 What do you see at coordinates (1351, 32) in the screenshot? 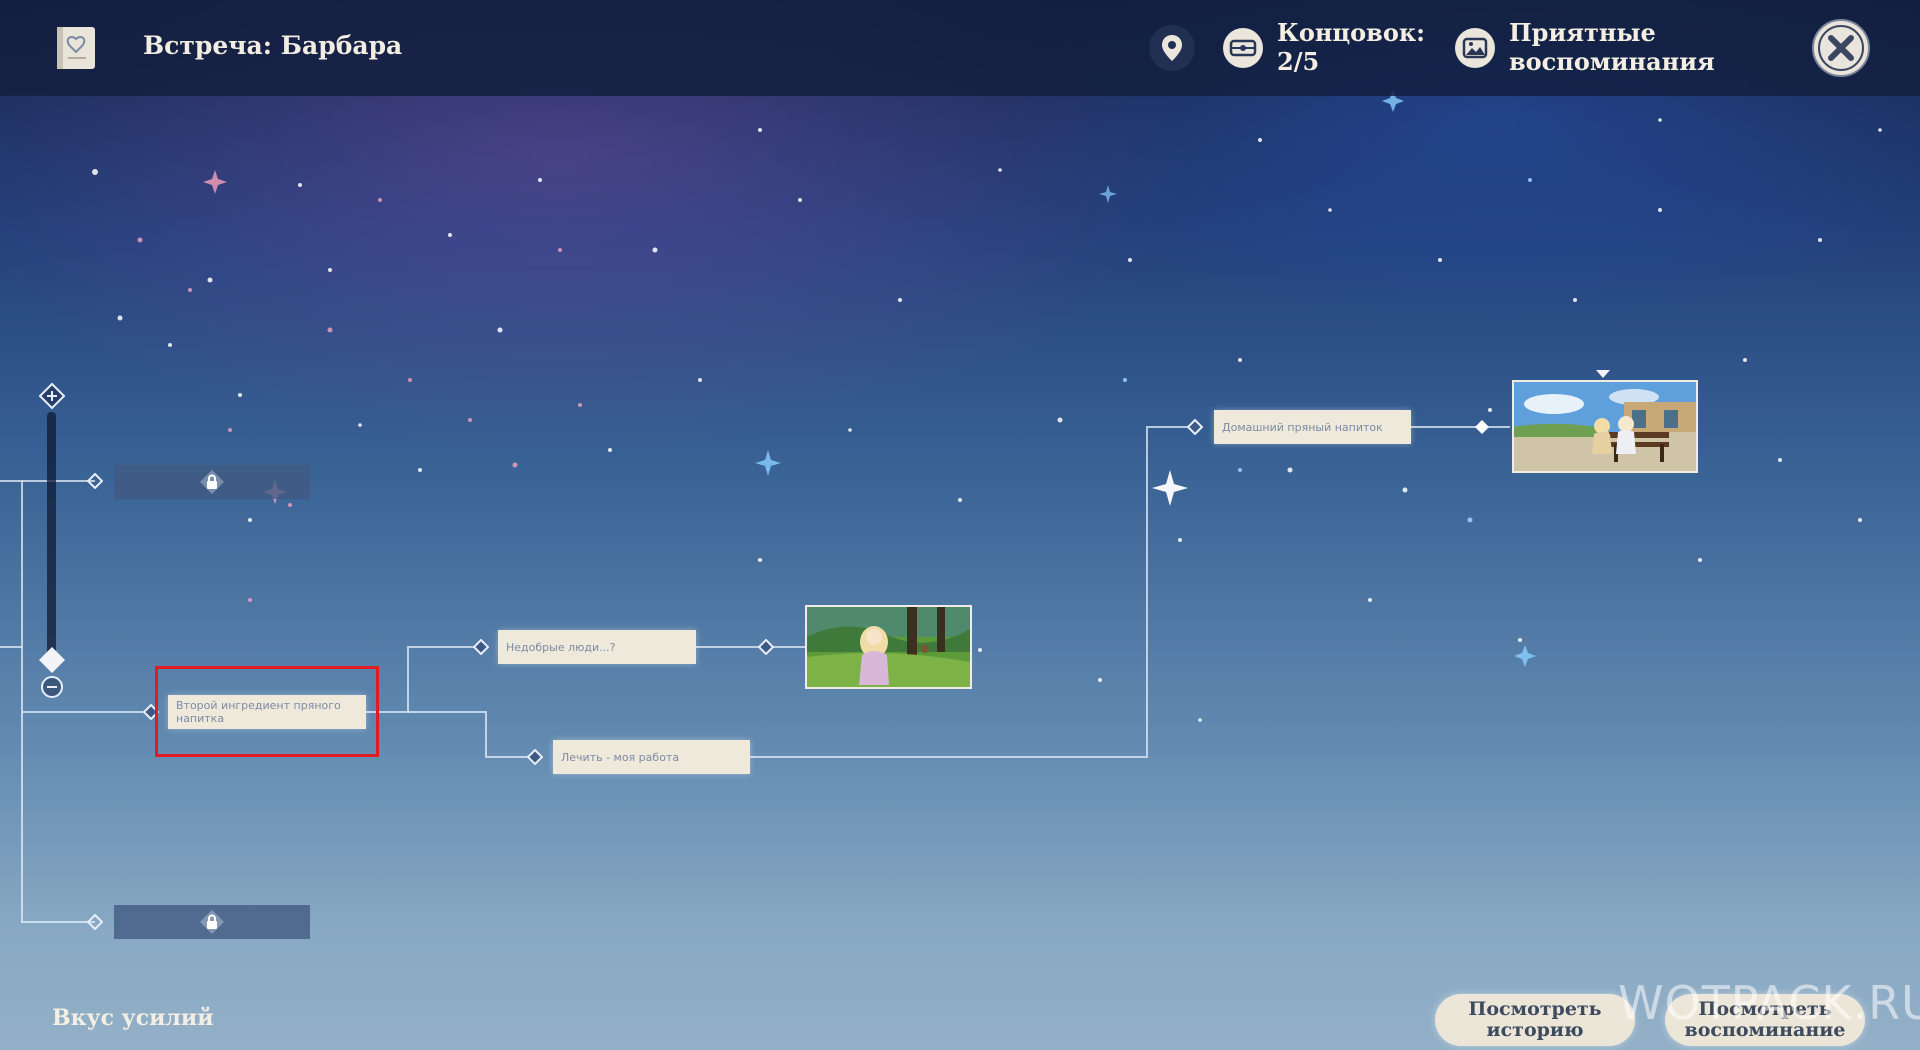
I see `endings-label: Концовок:` at bounding box center [1351, 32].